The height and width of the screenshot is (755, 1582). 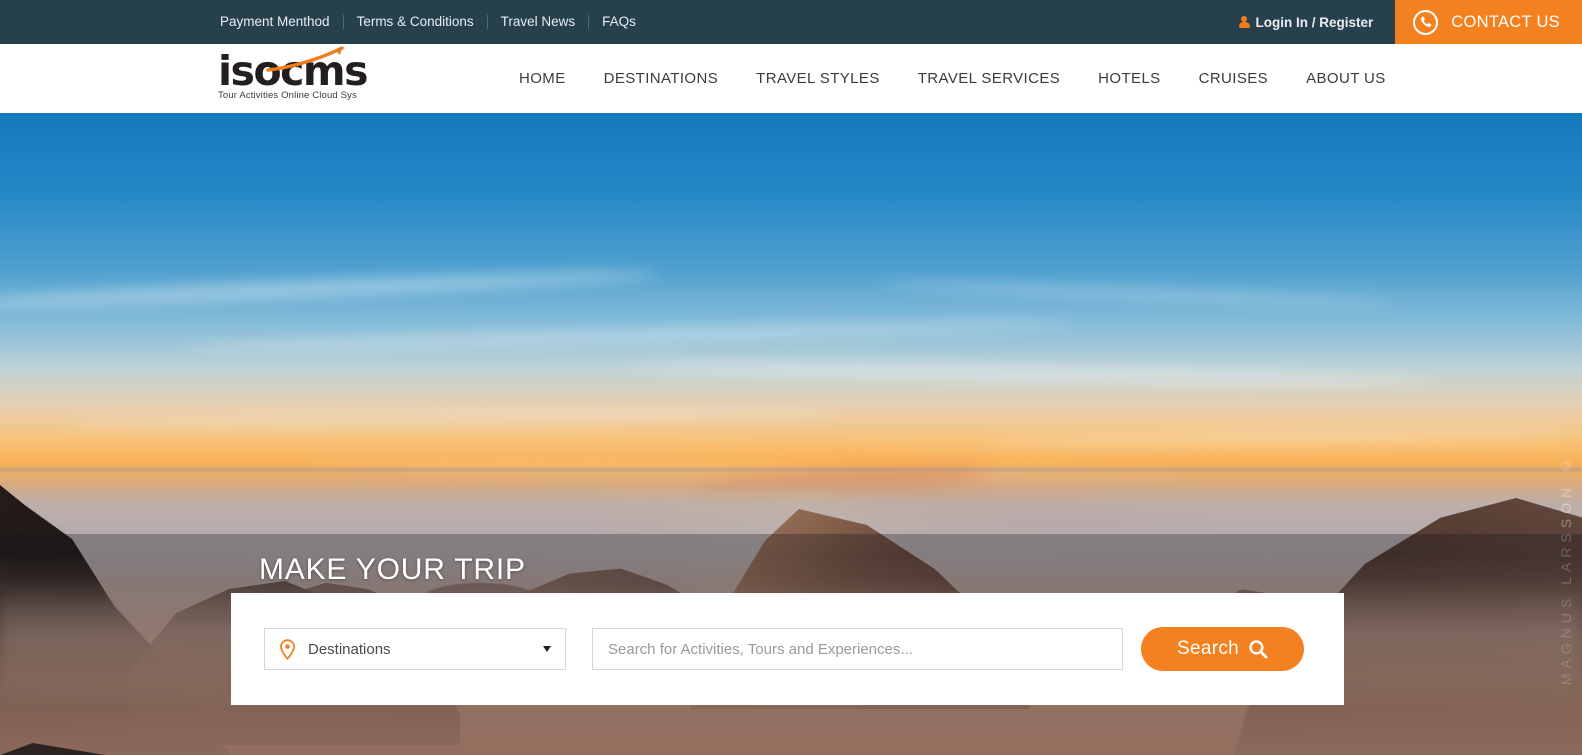 What do you see at coordinates (547, 649) in the screenshot?
I see `chevron-down-icon` at bounding box center [547, 649].